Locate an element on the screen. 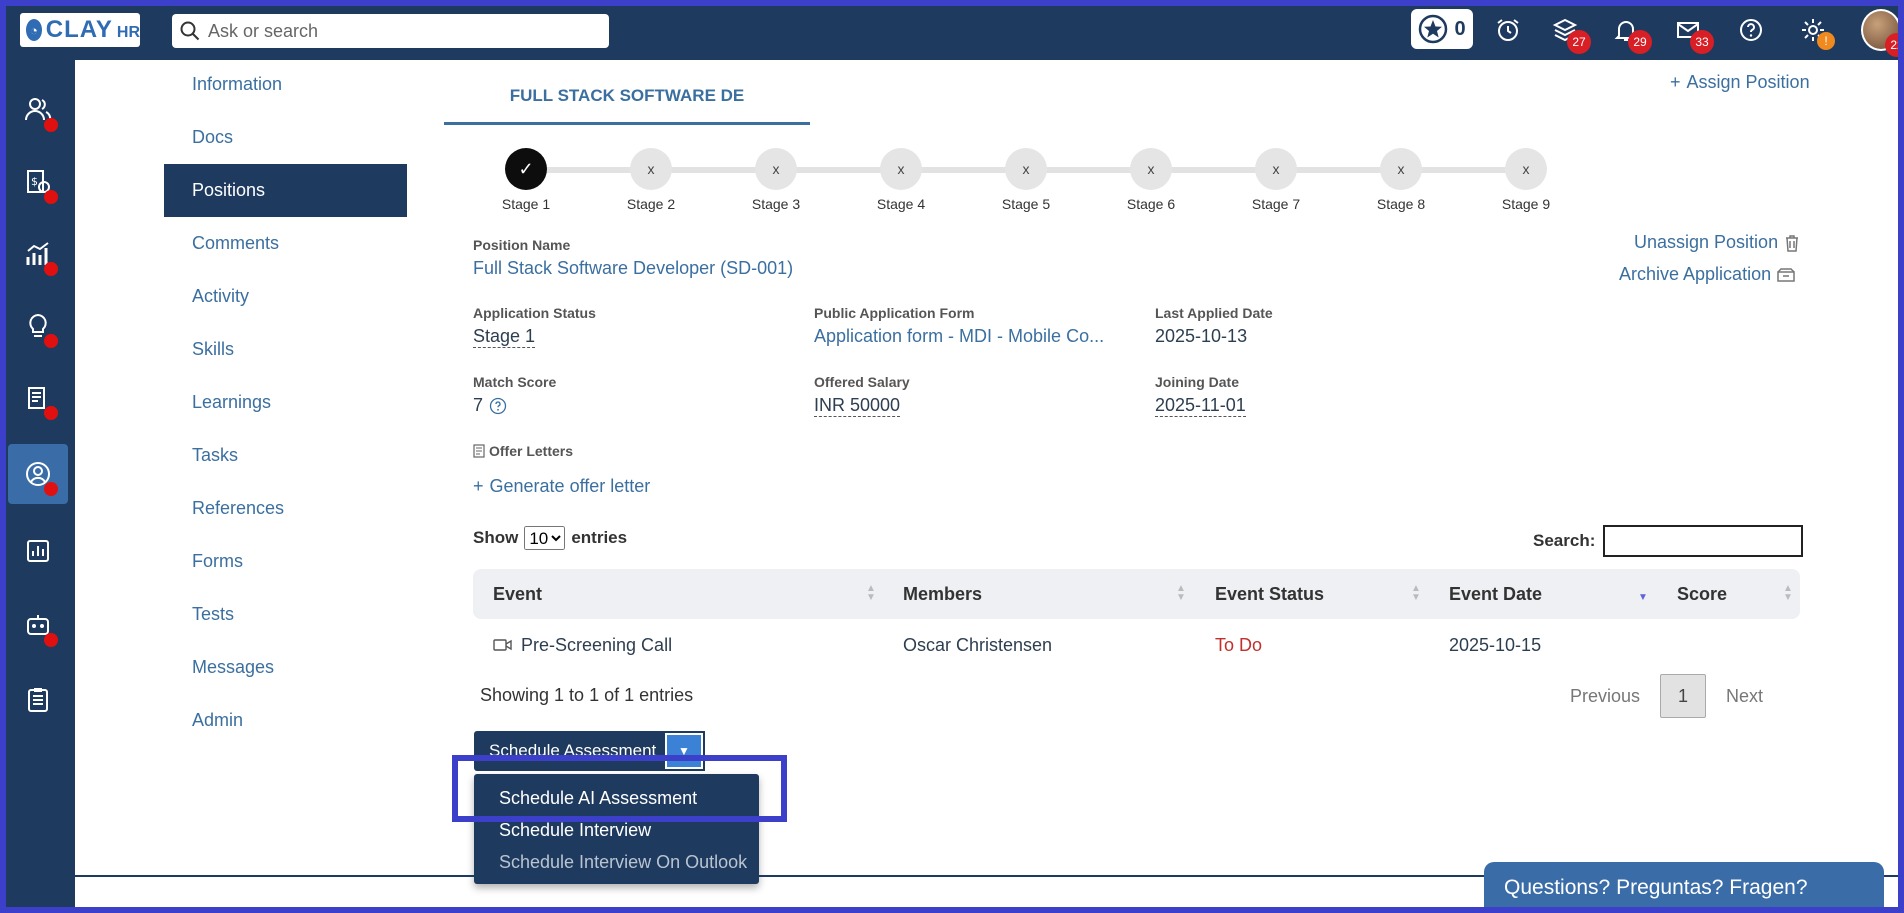  column-event: Event is located at coordinates (517, 594).